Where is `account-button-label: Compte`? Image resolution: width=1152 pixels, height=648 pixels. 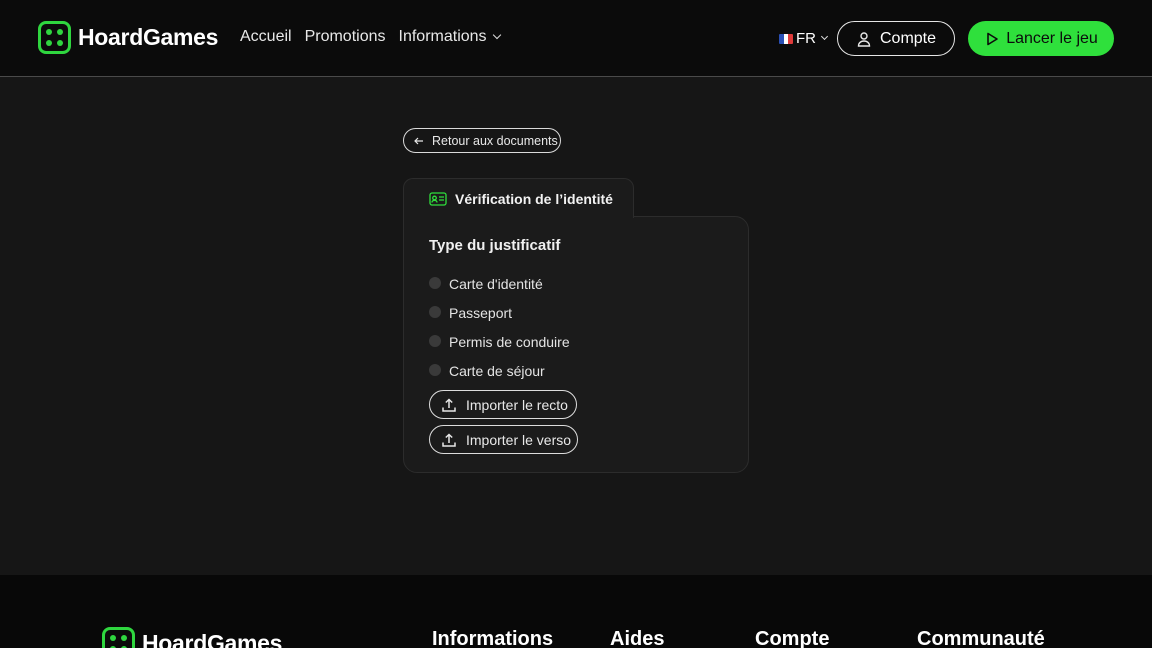 account-button-label: Compte is located at coordinates (908, 38).